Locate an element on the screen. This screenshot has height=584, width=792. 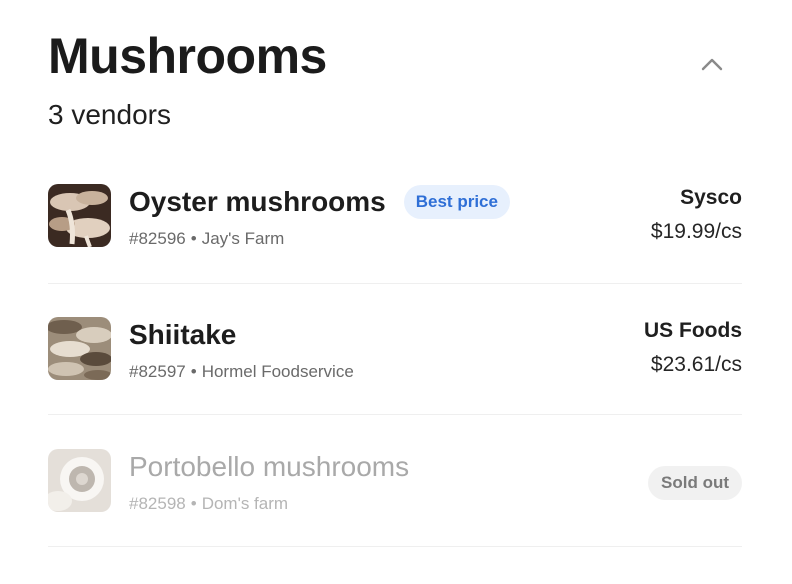
best-price-badge: Best price is located at coordinates (456, 202).